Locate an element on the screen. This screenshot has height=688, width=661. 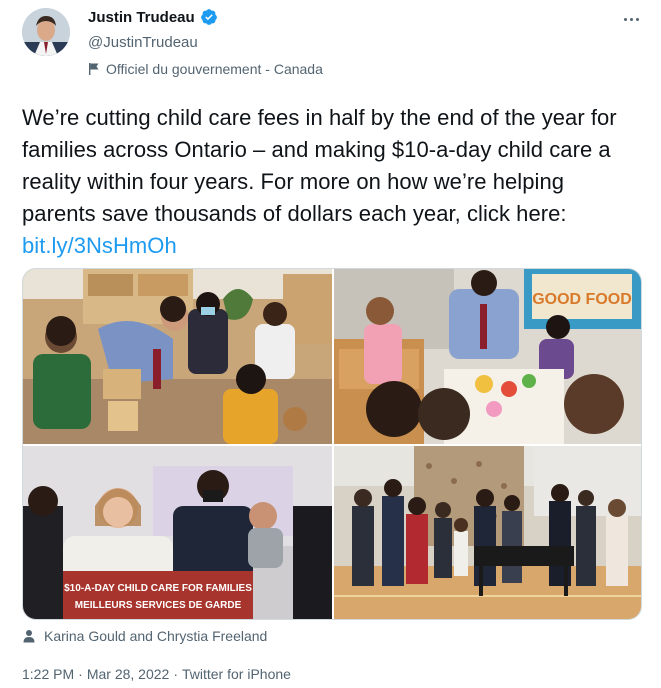
podium-line-2: MEILLEURS SERVICES DE GARDE is located at coordinates (158, 605).